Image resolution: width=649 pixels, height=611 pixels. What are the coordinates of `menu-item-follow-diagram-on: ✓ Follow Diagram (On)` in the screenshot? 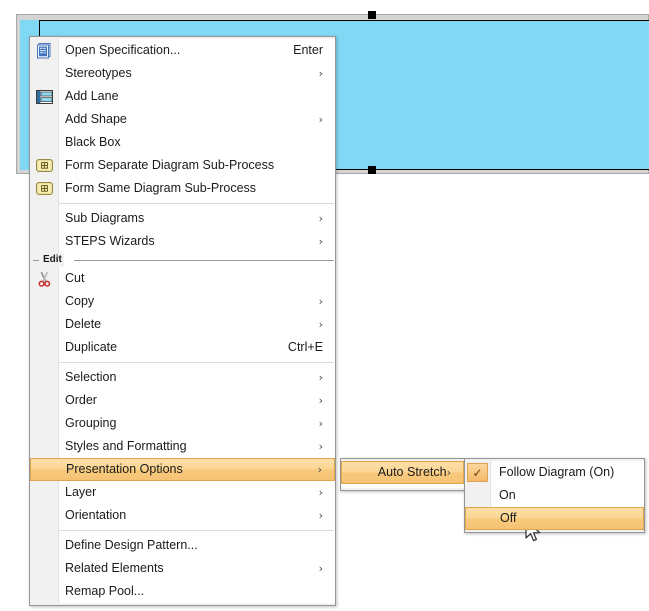 It's located at (554, 472).